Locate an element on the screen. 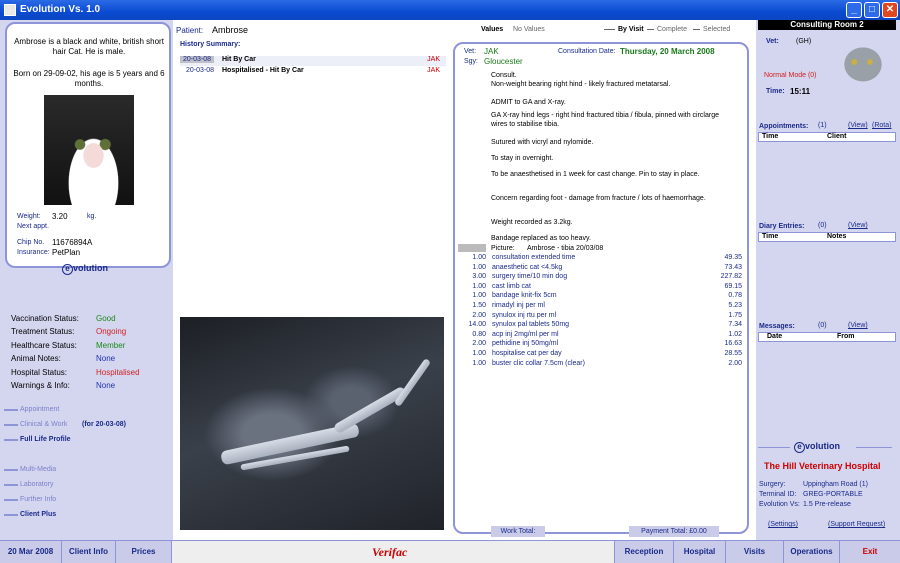 The height and width of the screenshot is (563, 900). charge-item-row: 1.50 rimadyl inj per ml 5.23 is located at coordinates (603, 306).